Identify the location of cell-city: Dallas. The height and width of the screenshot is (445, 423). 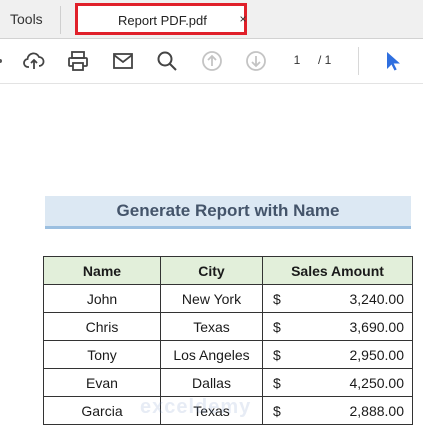
(211, 382).